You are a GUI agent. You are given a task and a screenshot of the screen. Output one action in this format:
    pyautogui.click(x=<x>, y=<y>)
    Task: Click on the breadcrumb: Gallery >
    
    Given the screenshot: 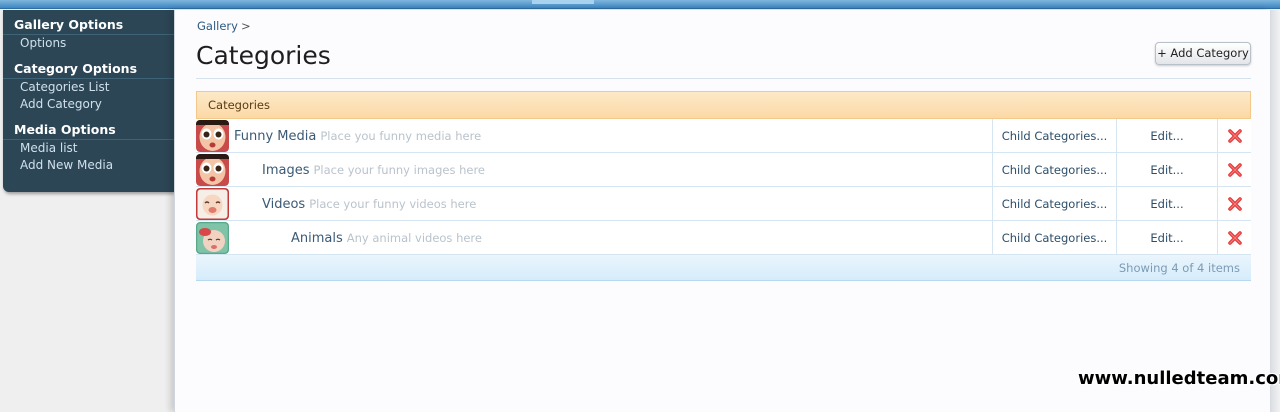 What is the action you would take?
    pyautogui.click(x=224, y=26)
    